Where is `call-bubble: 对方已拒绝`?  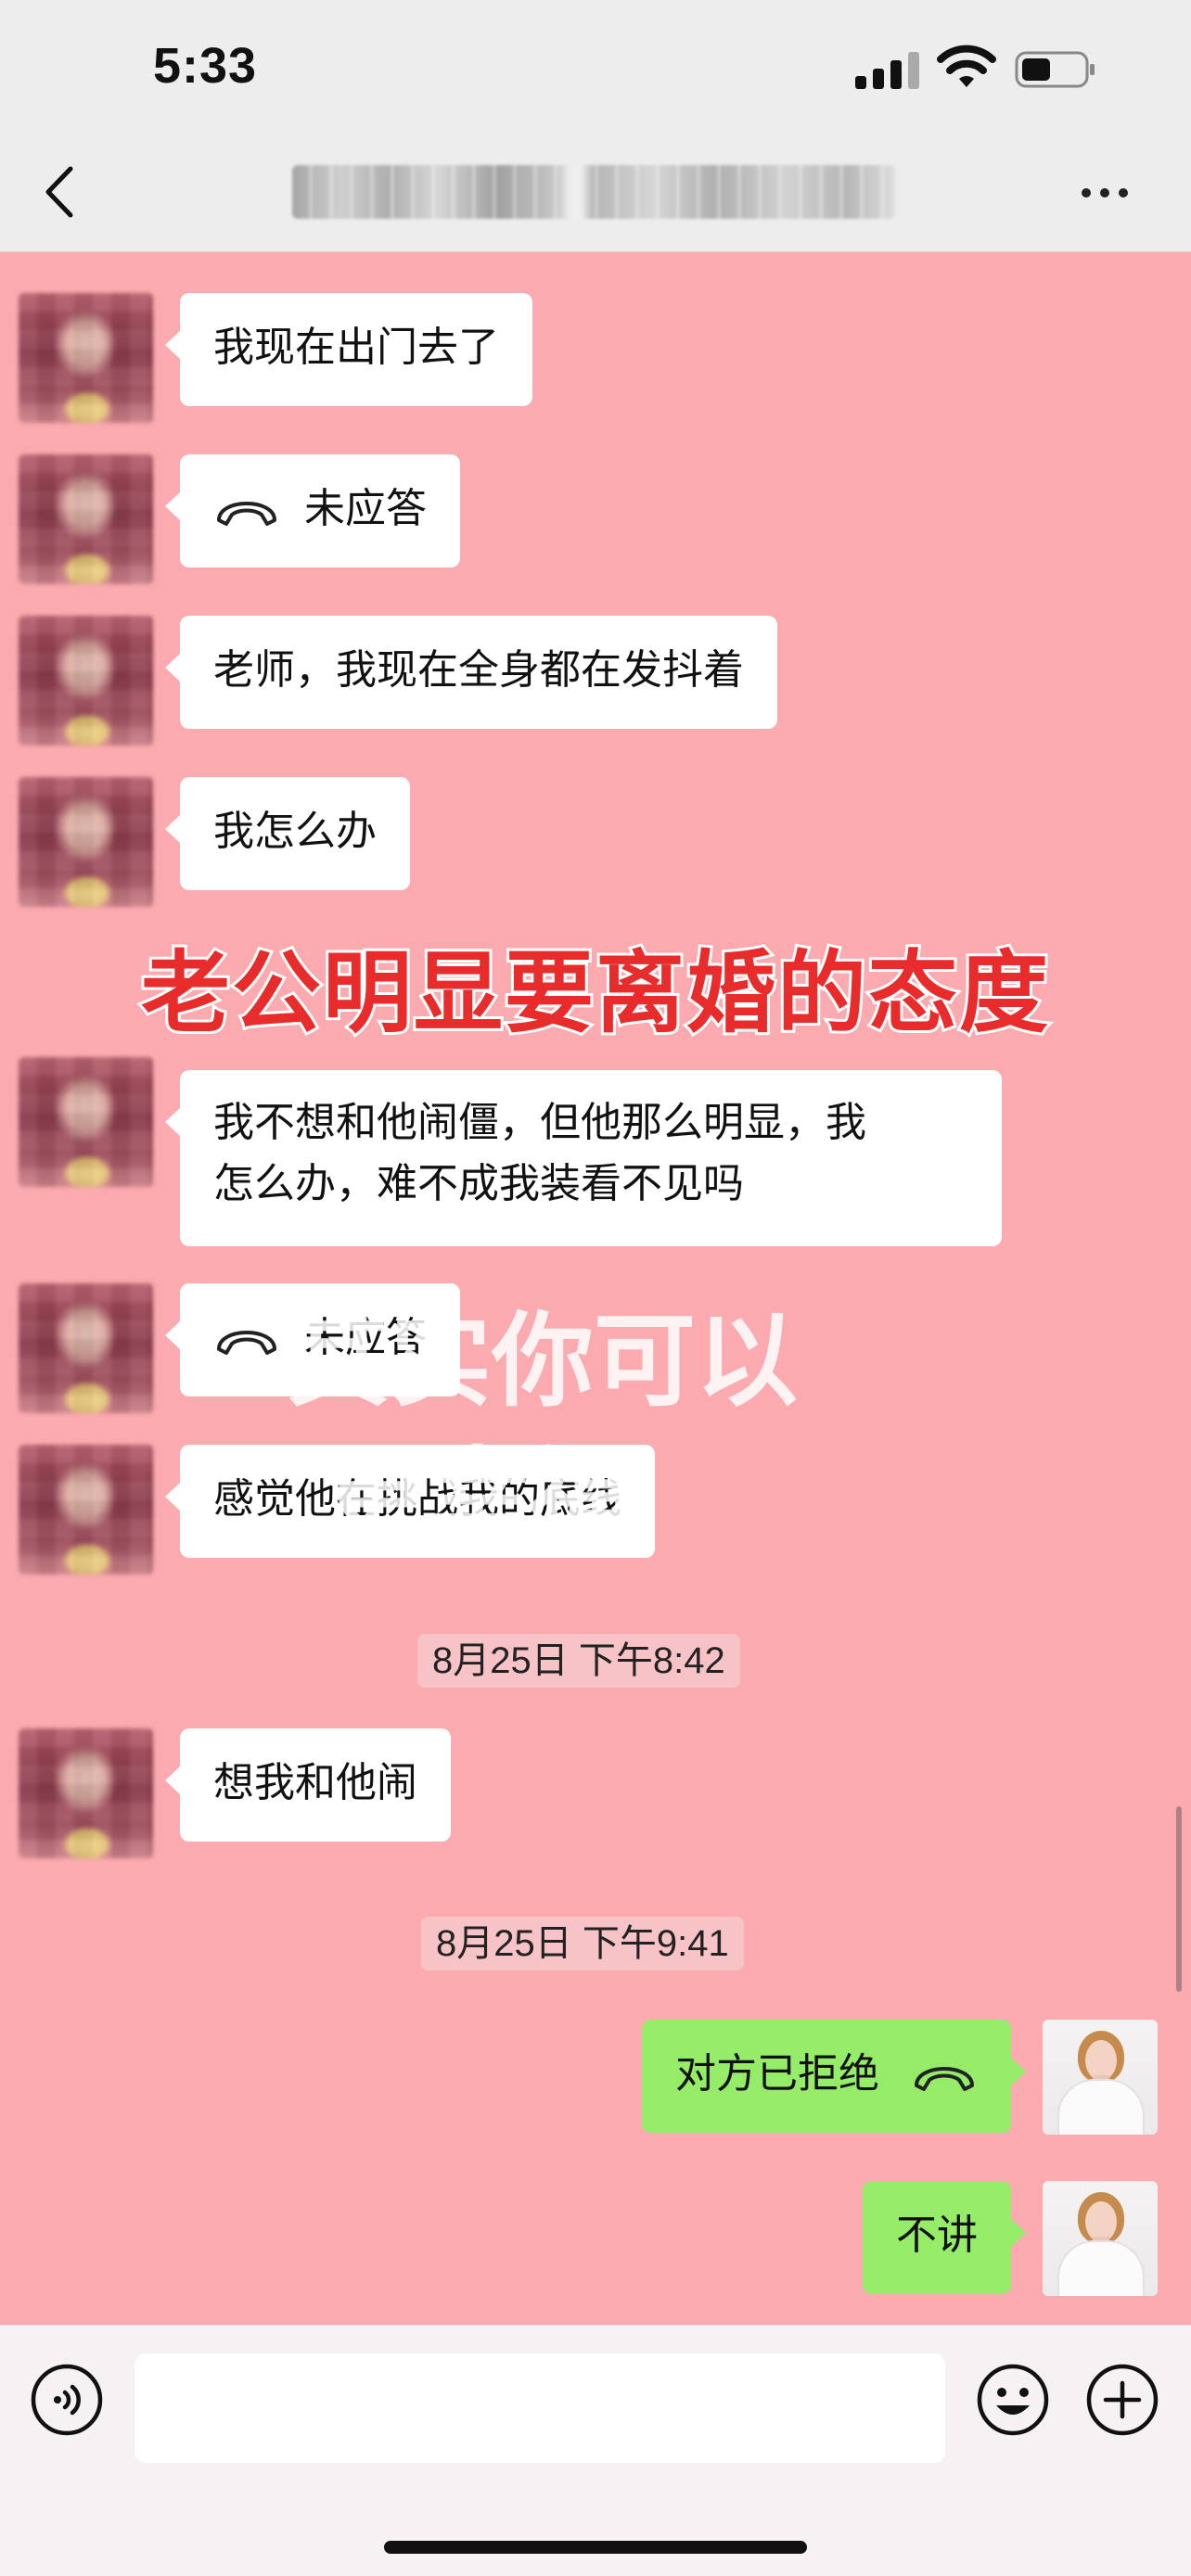 call-bubble: 对方已拒绝 is located at coordinates (834, 2076).